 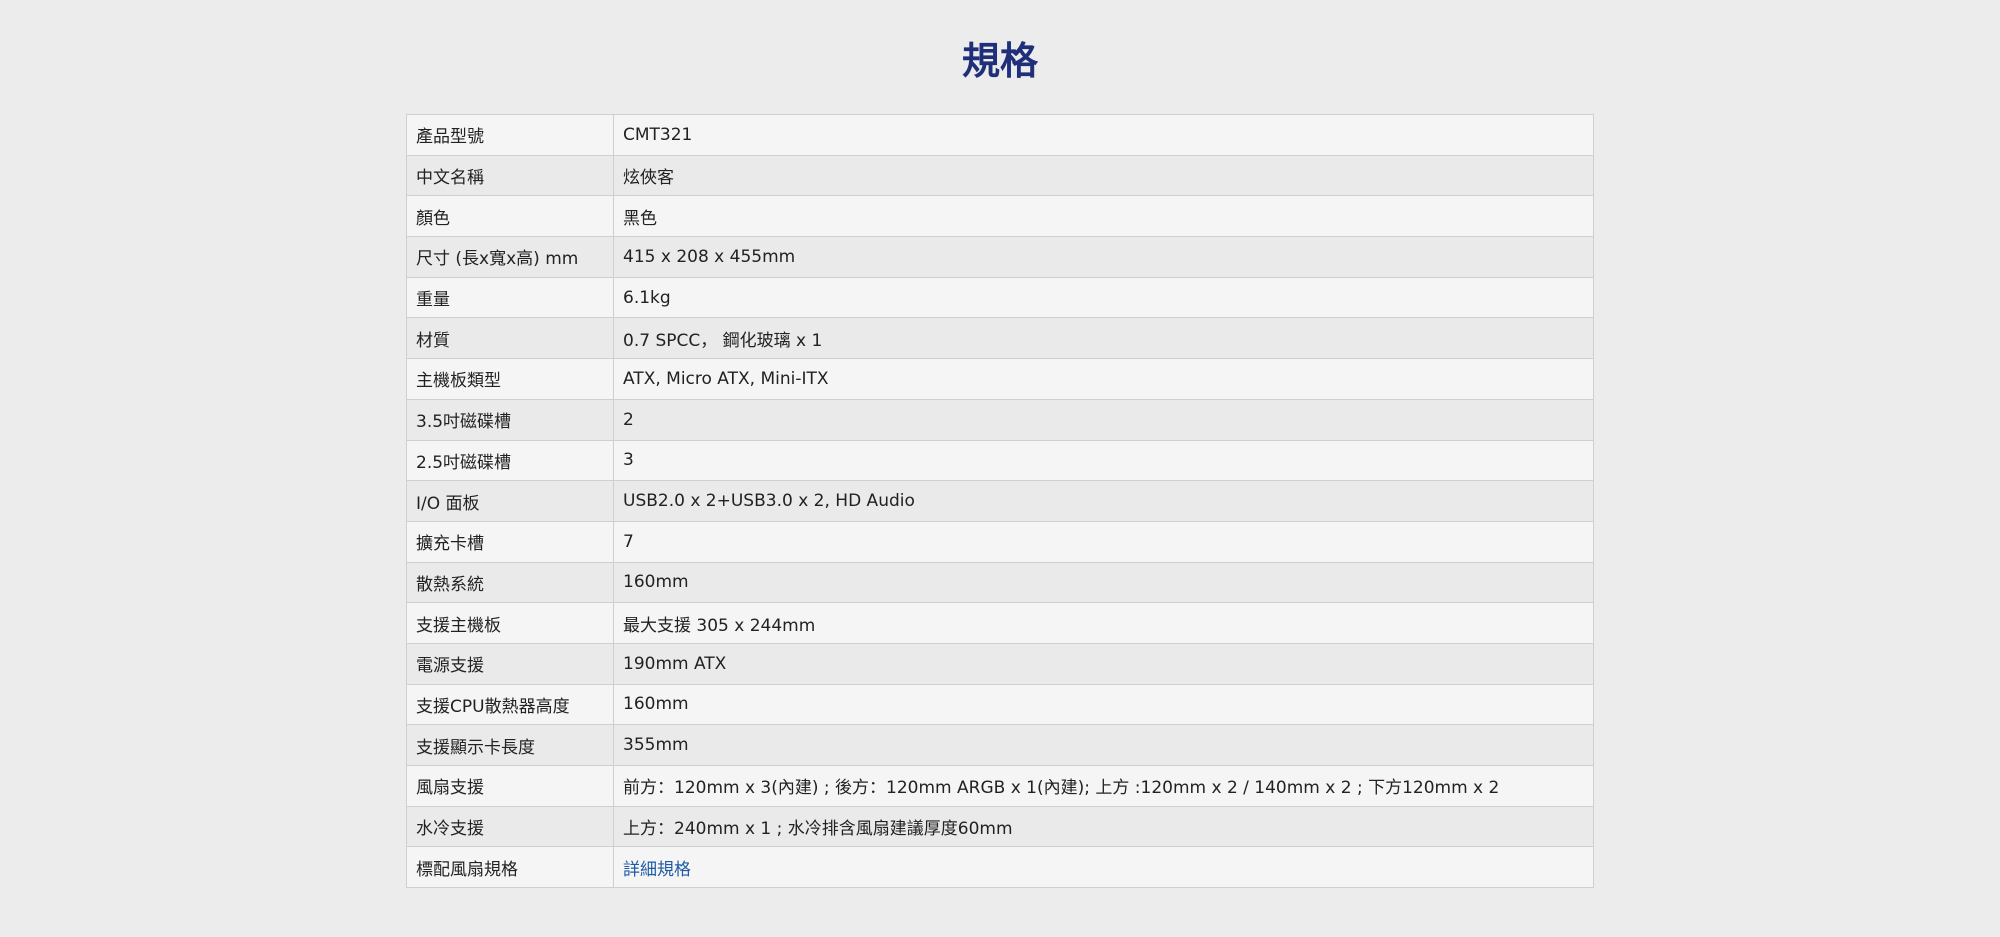 I want to click on detailed-spec-link: 詳細規格, so click(x=657, y=870).